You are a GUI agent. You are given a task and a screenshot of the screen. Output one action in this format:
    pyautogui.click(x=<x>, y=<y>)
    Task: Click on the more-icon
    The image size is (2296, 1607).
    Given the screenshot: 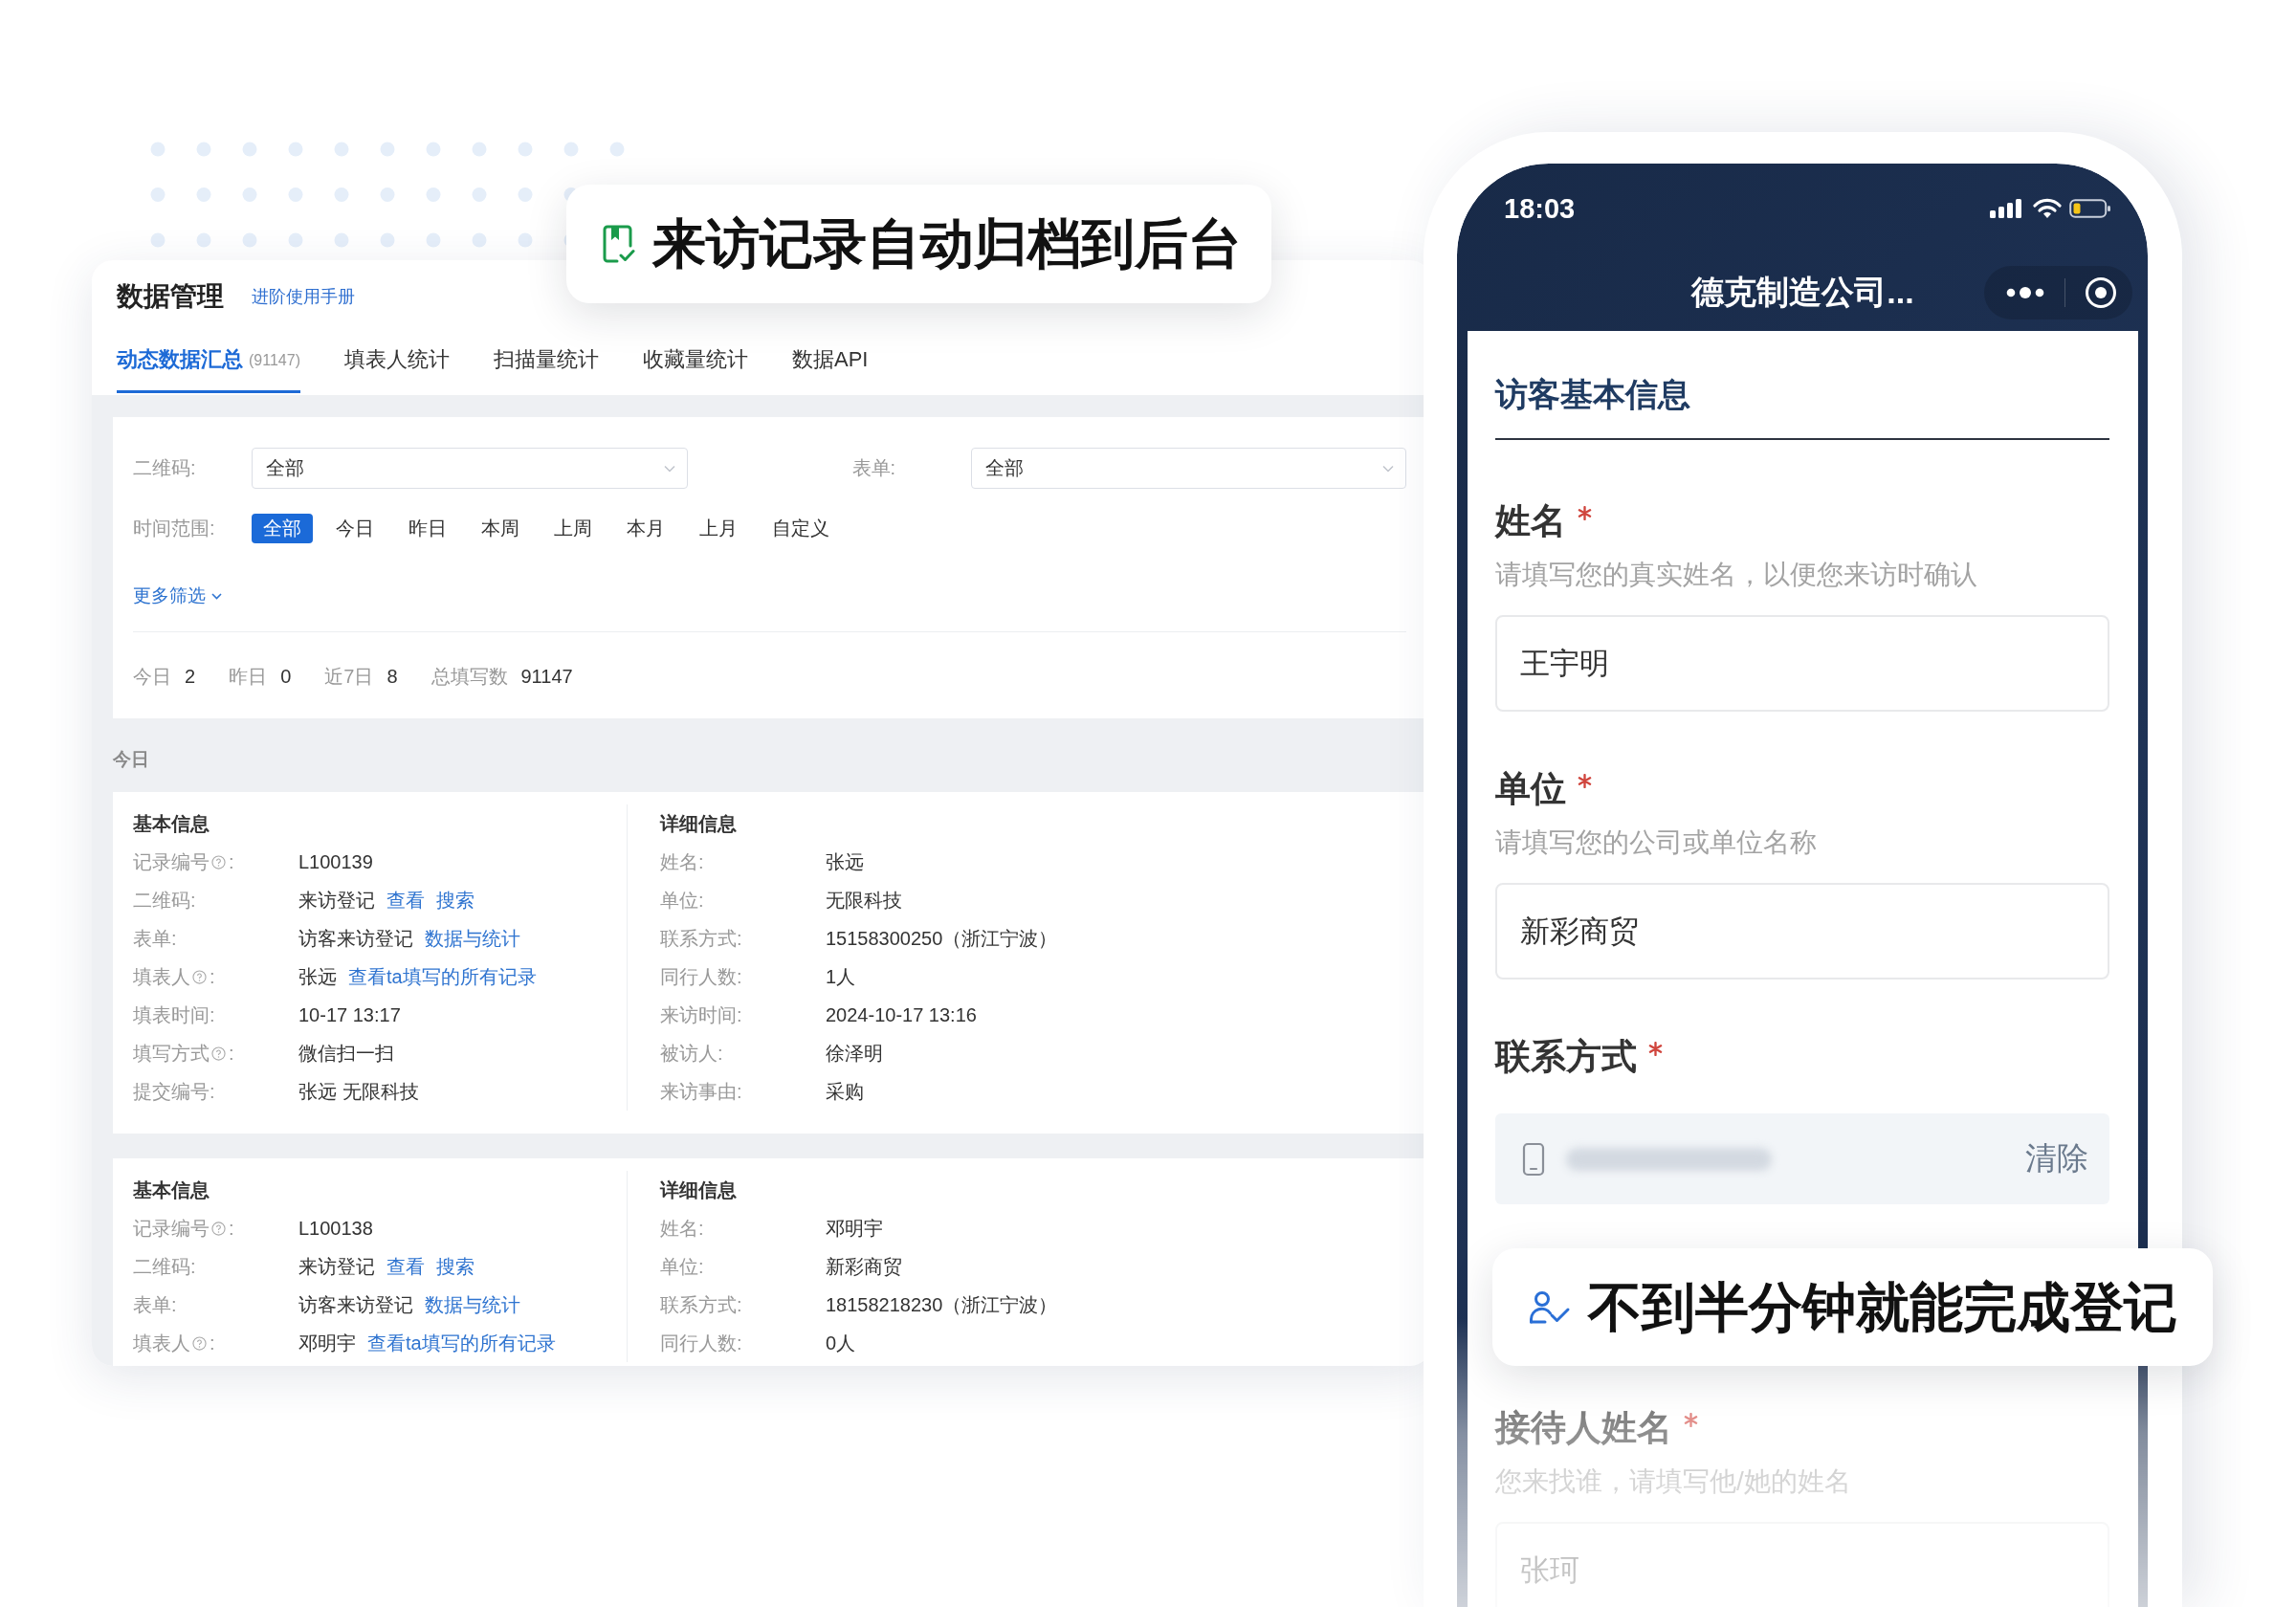 What is the action you would take?
    pyautogui.click(x=2025, y=292)
    